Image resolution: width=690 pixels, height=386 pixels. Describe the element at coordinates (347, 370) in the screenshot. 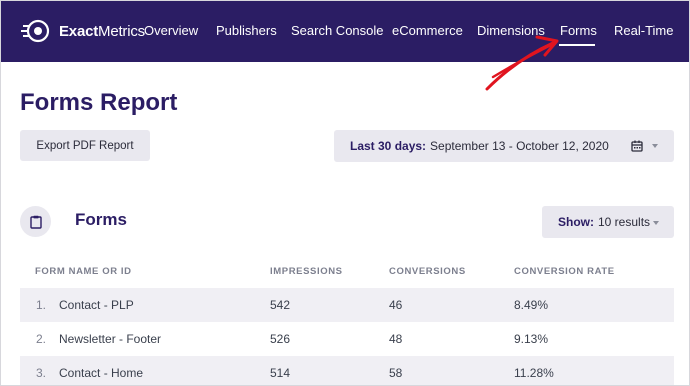

I see `table-row: 3. Contact - Home 514 58 11.28%` at that location.